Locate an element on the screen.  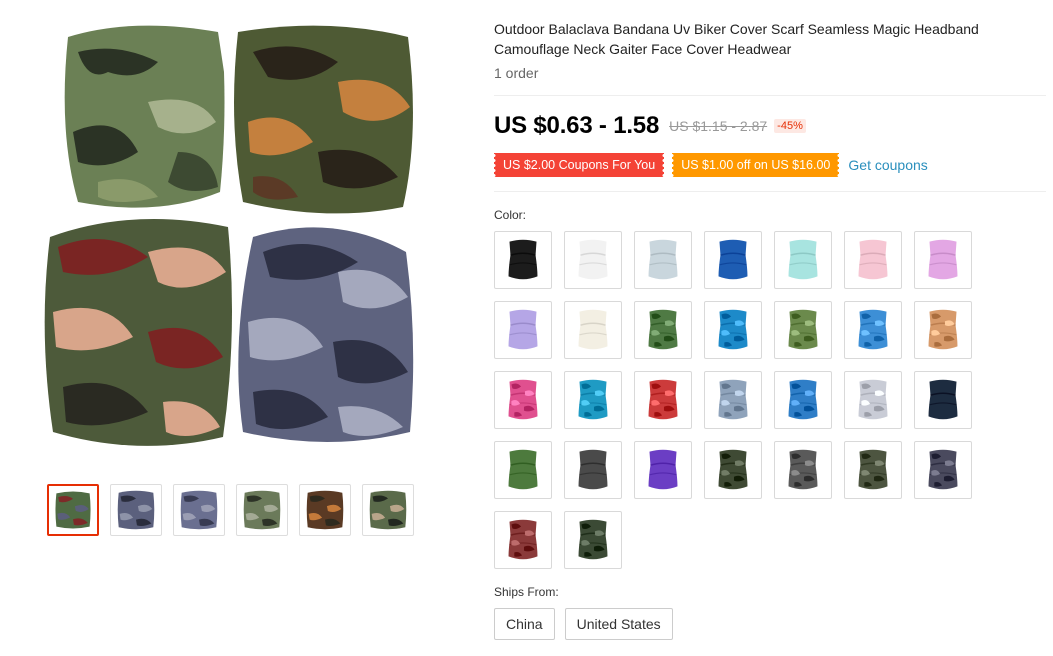
gaiter-blue-camo is located at coordinates (326, 334).